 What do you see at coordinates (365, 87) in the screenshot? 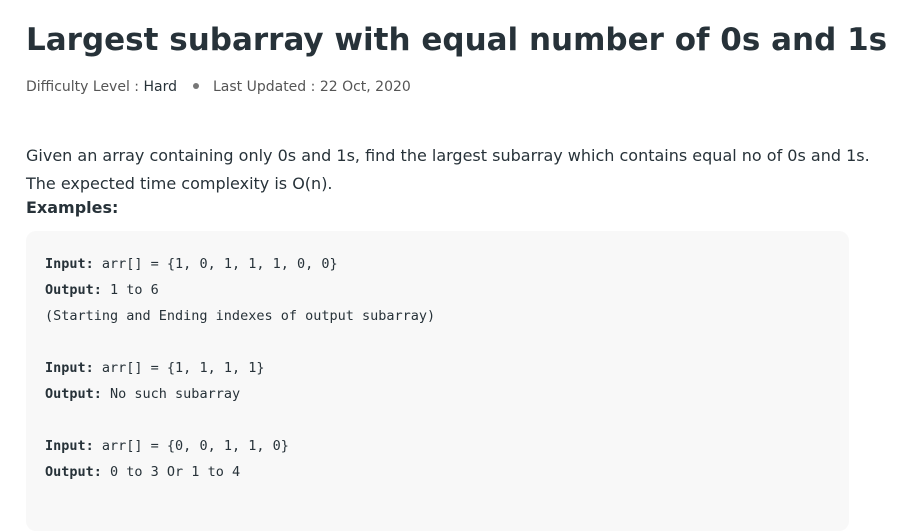
I see `updated-date: 22 Oct, 2020` at bounding box center [365, 87].